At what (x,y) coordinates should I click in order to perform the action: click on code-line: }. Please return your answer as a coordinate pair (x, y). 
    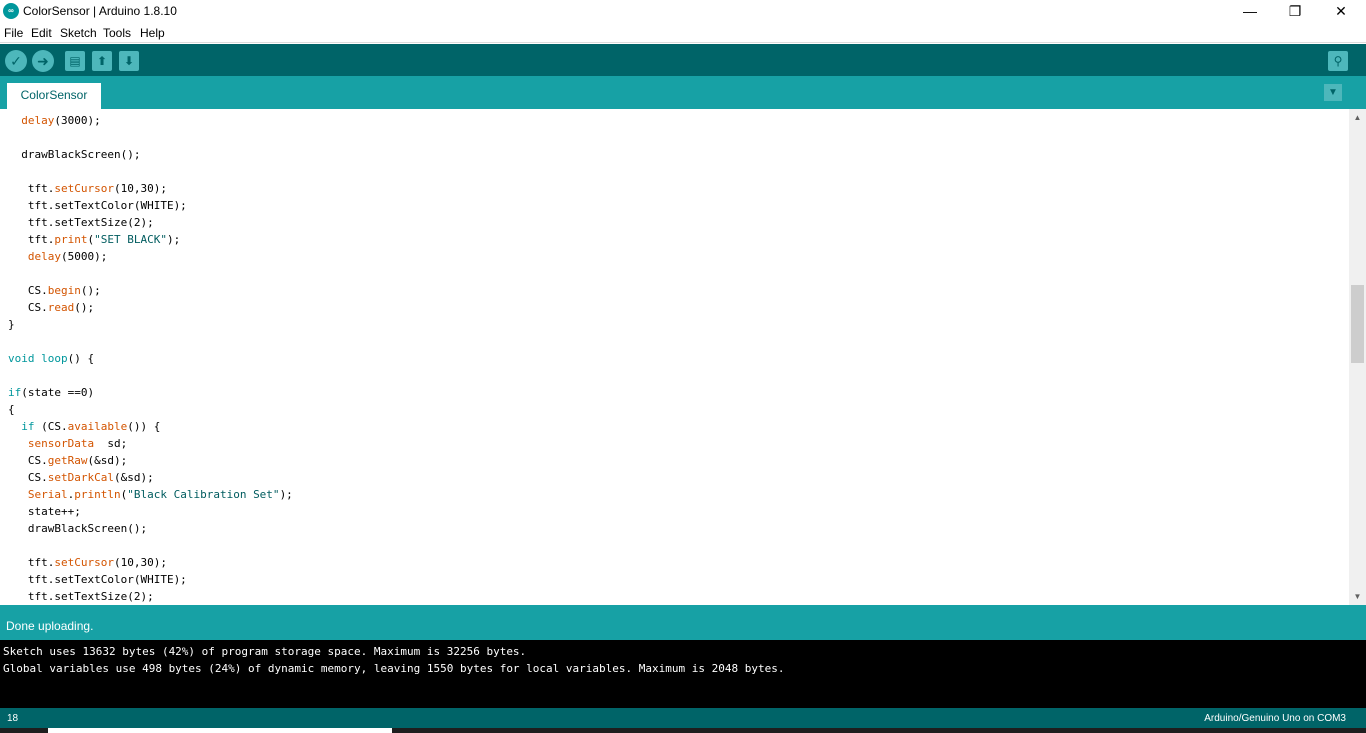
    Looking at the image, I should click on (150, 324).